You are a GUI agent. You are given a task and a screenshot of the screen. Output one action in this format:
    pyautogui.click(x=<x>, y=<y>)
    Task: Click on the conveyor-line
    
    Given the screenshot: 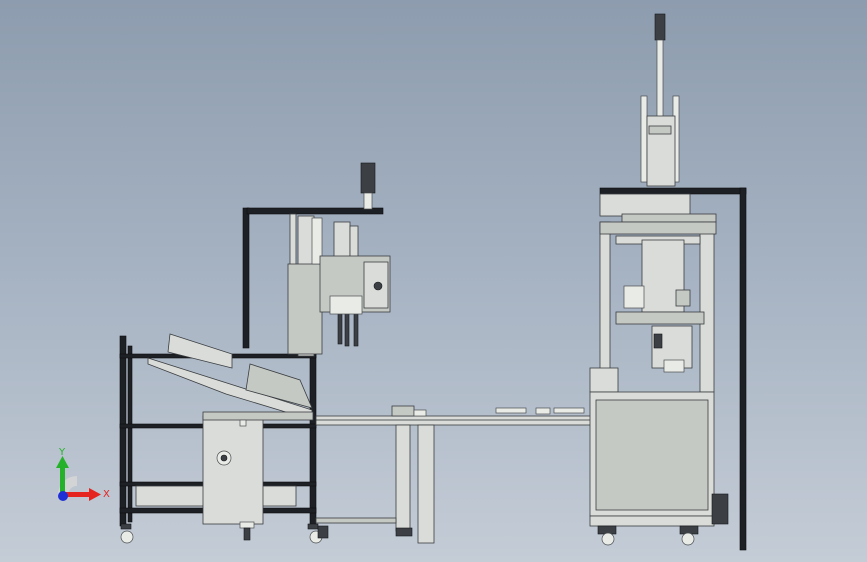 What is the action you would take?
    pyautogui.click(x=454, y=474)
    